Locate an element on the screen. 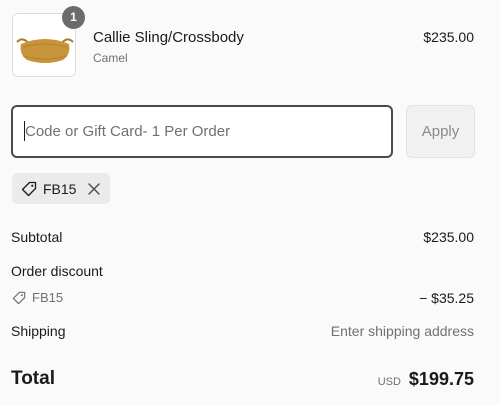 The width and height of the screenshot is (500, 406). applied-code-chip: FB15 is located at coordinates (61, 188).